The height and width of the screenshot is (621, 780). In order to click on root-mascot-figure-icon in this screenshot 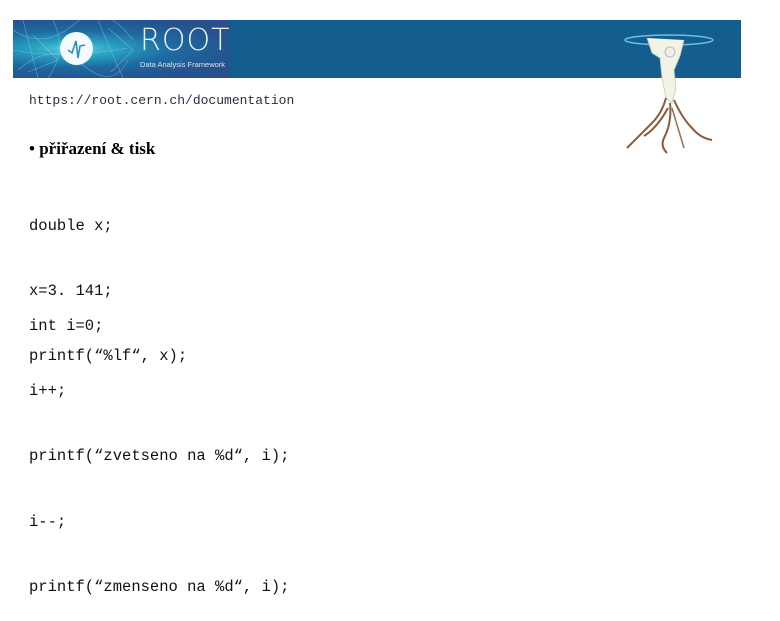, I will do `click(669, 94)`.